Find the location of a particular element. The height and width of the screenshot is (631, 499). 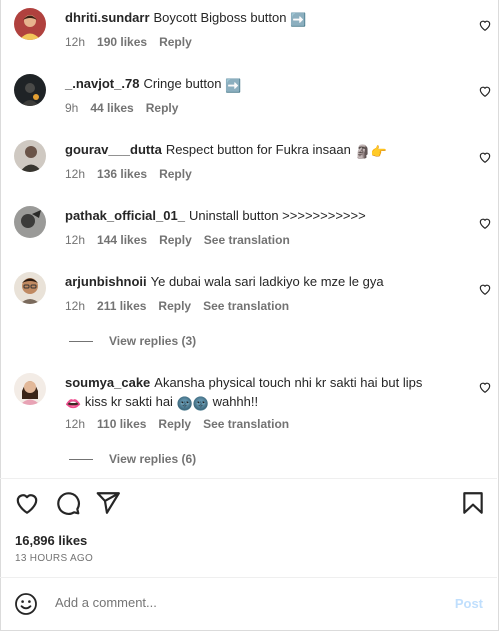

post-likes-count: 16,896 likes is located at coordinates (51, 540).